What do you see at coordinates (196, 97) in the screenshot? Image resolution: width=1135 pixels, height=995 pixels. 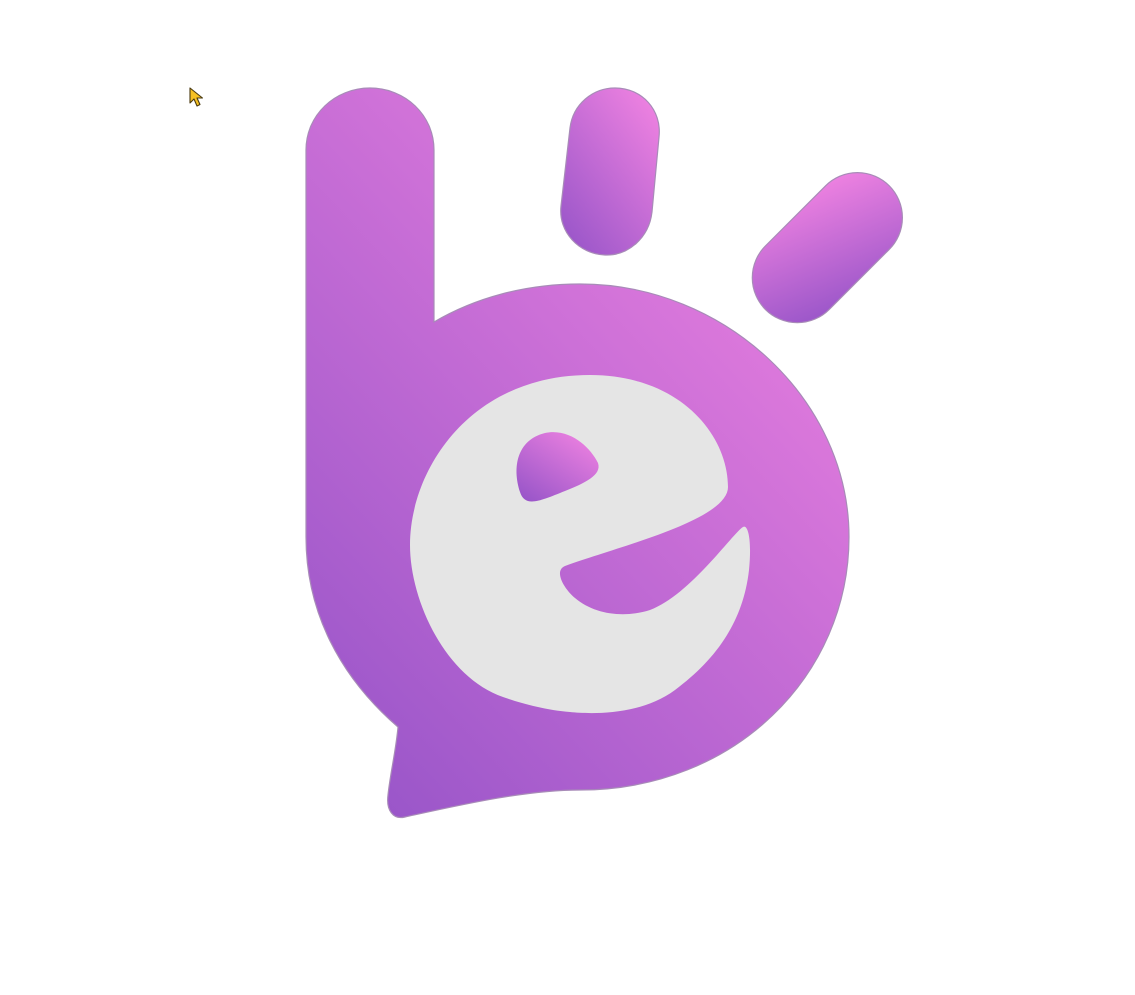 I see `mouse-cursor-icon` at bounding box center [196, 97].